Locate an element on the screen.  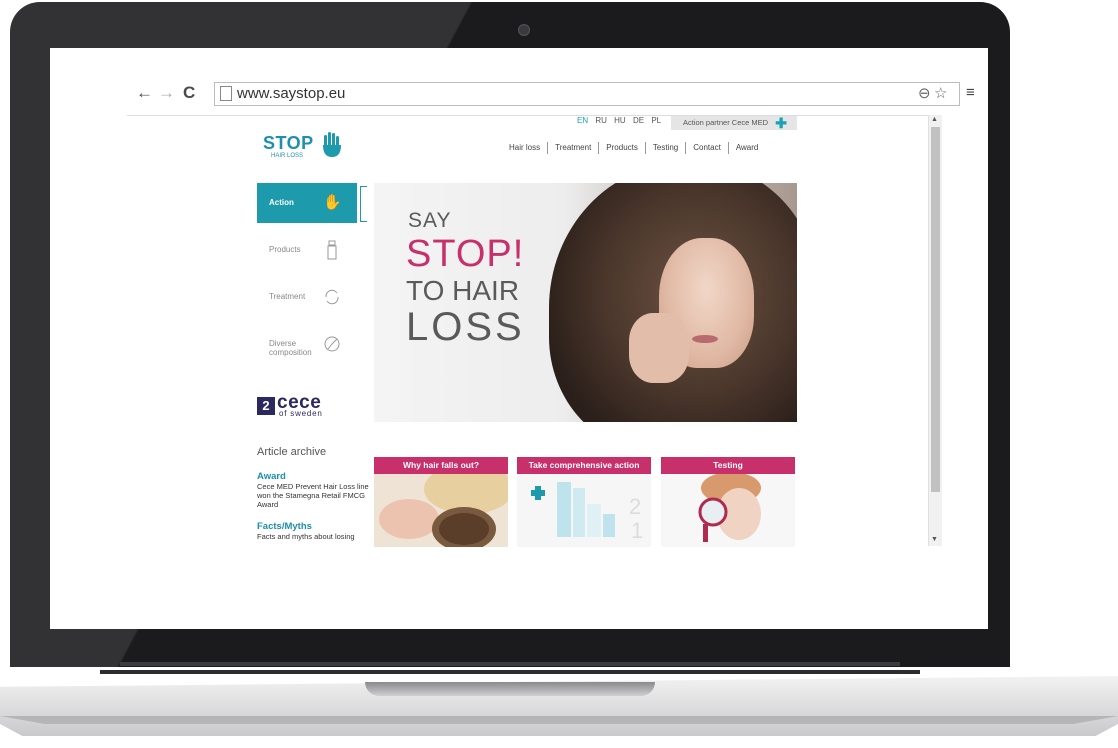
lid-notch is located at coordinates (510, 689).